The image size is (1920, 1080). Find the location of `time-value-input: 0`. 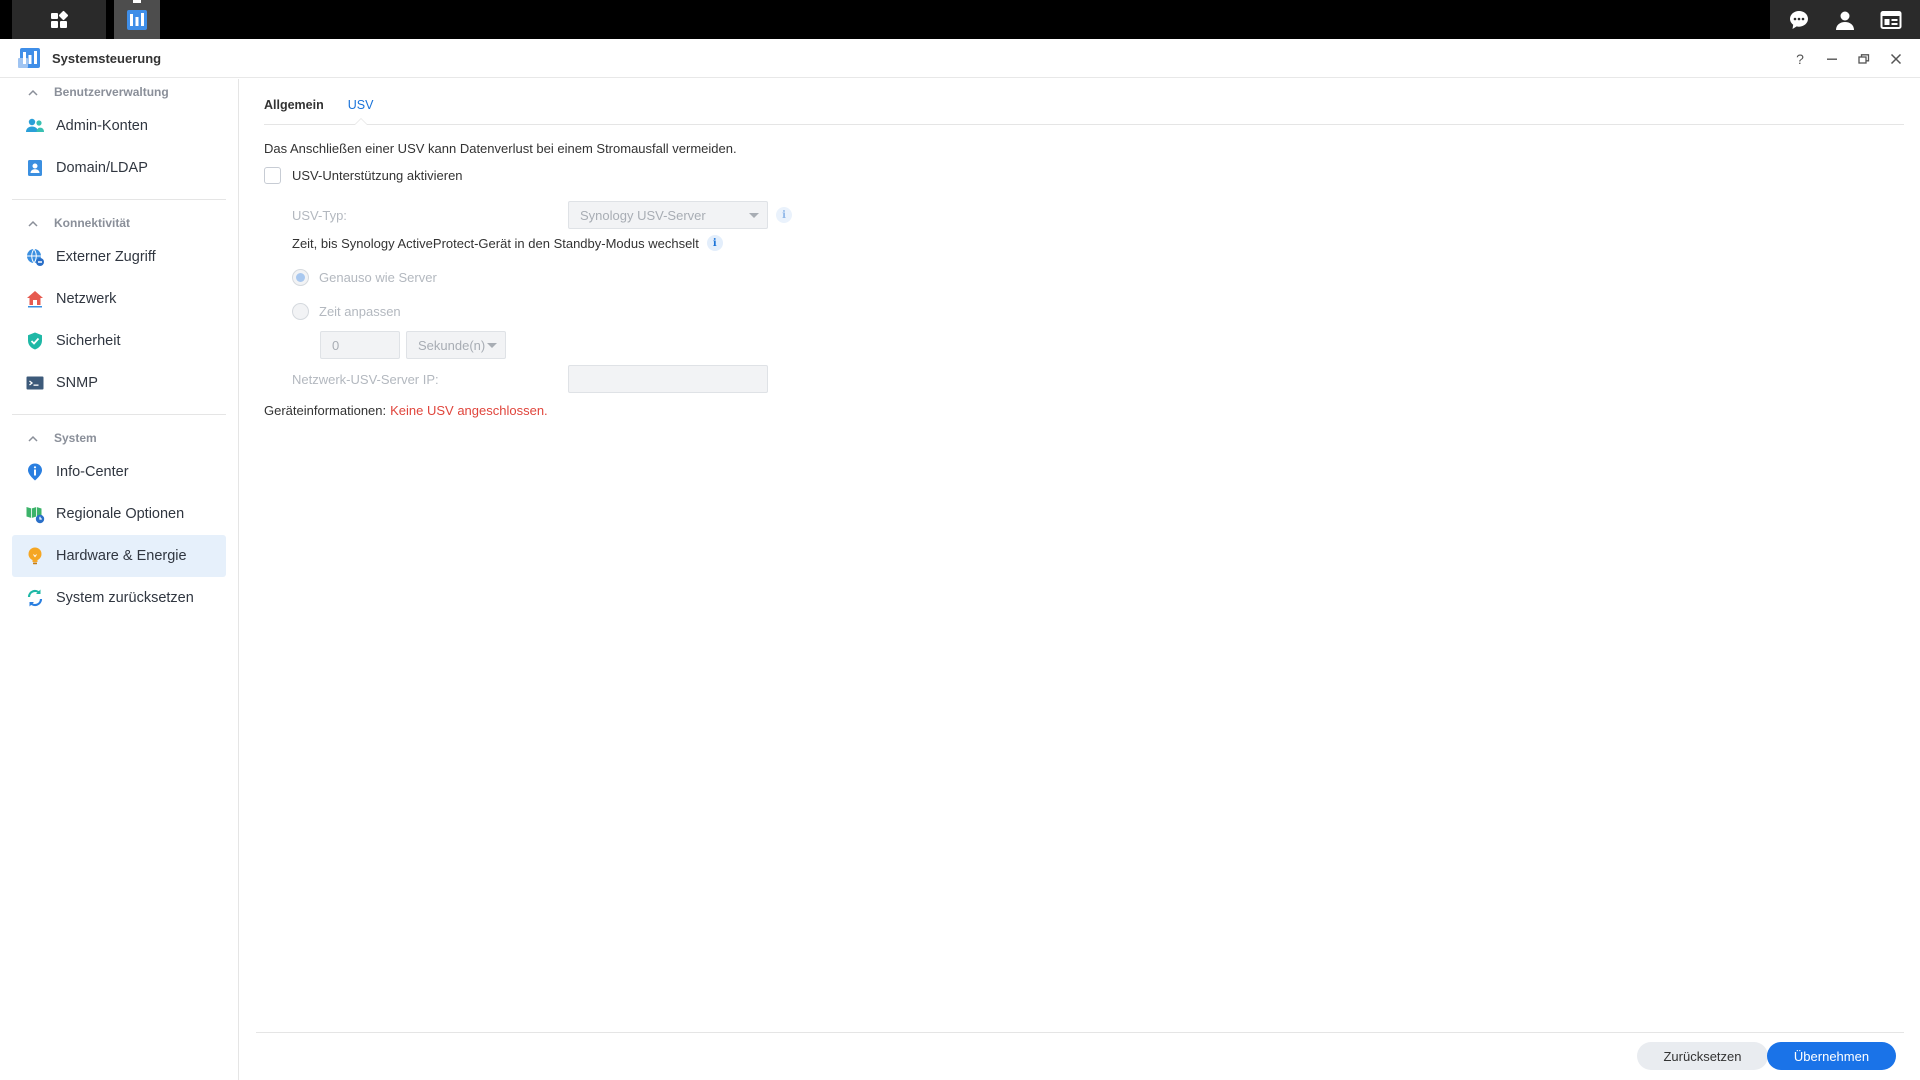

time-value-input: 0 is located at coordinates (360, 345).